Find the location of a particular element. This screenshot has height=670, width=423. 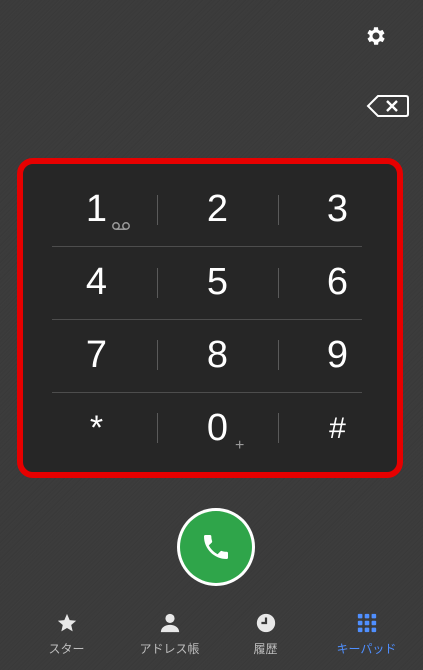

nav-item-history: 履歴 is located at coordinates (265, 634).